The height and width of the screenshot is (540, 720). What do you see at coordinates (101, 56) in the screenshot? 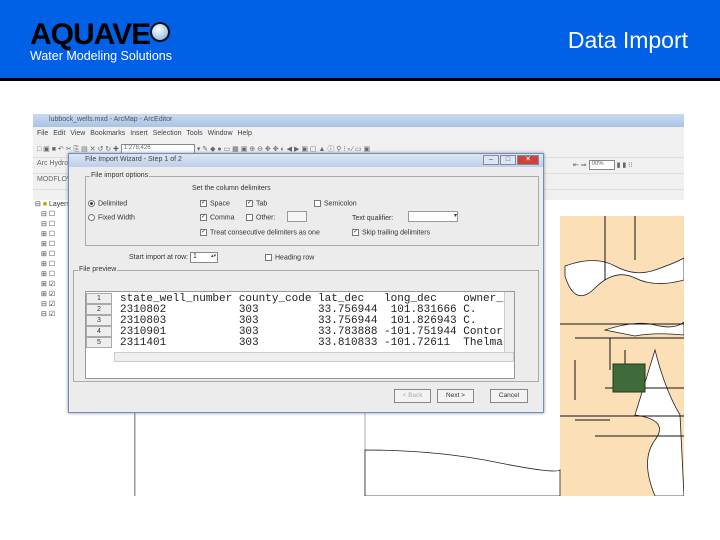
I see `logo-tagline: Water Modeling Solutions` at bounding box center [101, 56].